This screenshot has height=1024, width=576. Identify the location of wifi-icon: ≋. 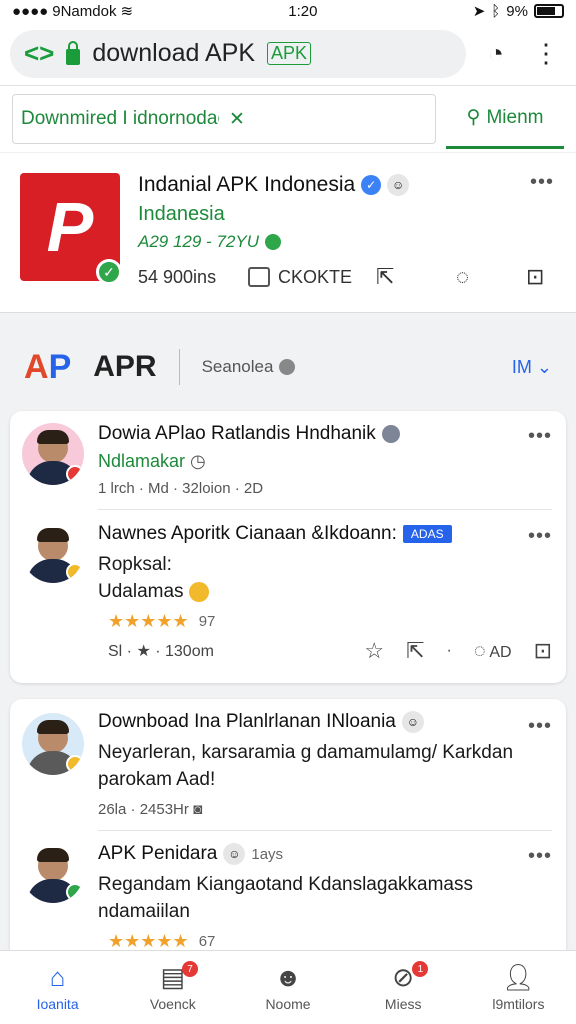
(127, 11).